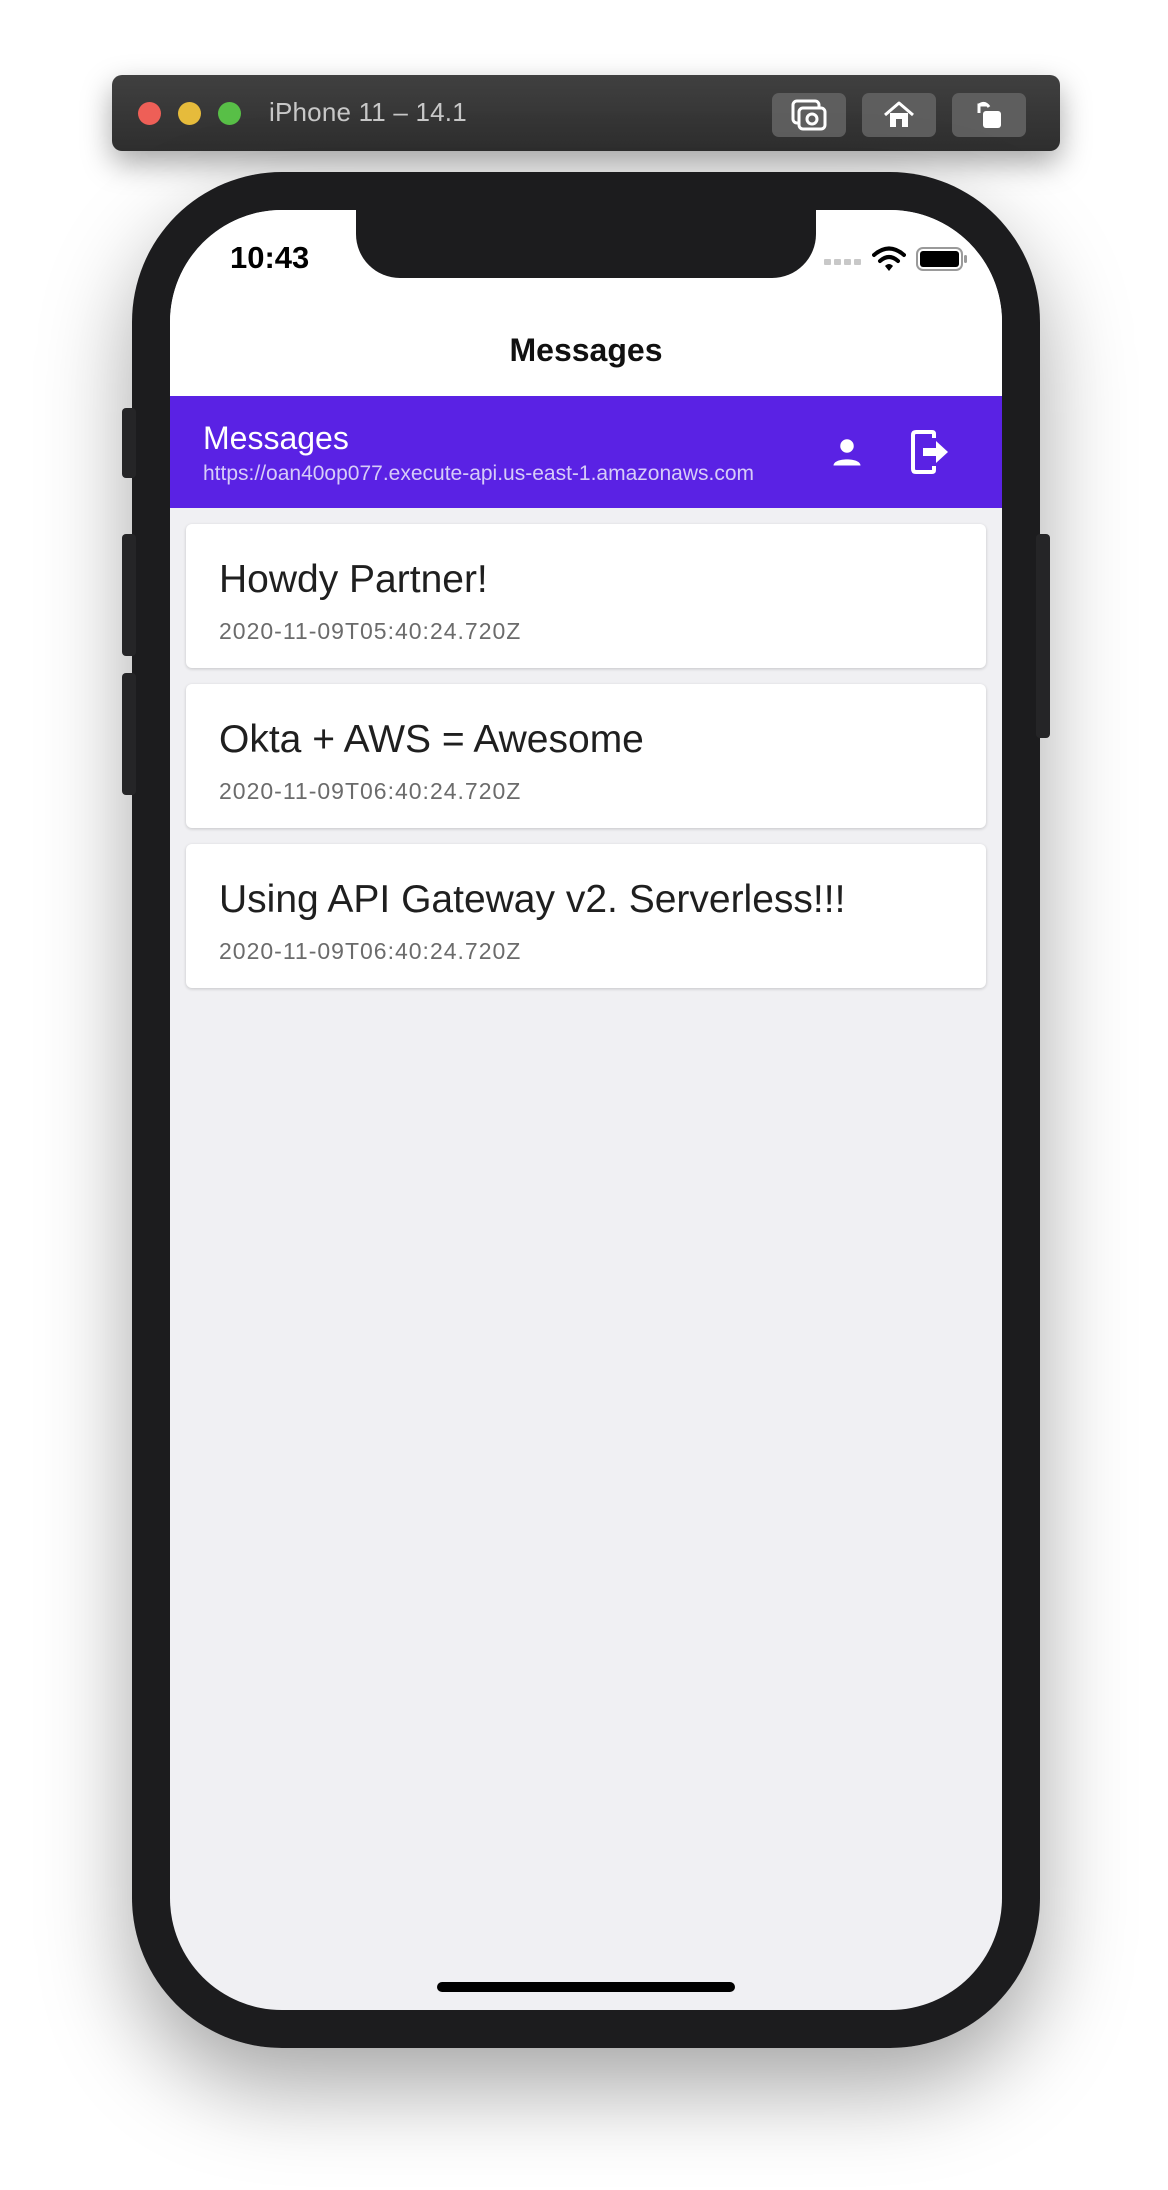 Image resolution: width=1168 pixels, height=2190 pixels. What do you see at coordinates (368, 112) in the screenshot?
I see `simulator-title: iPhone 11 – 14.1` at bounding box center [368, 112].